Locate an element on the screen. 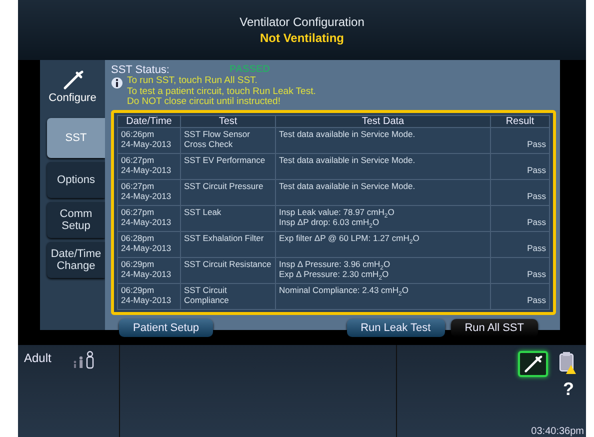  test-data-cell: Exp filter ΔP @ 60 LPM: 1.27 cmH$_{2}$O is located at coordinates (383, 244).